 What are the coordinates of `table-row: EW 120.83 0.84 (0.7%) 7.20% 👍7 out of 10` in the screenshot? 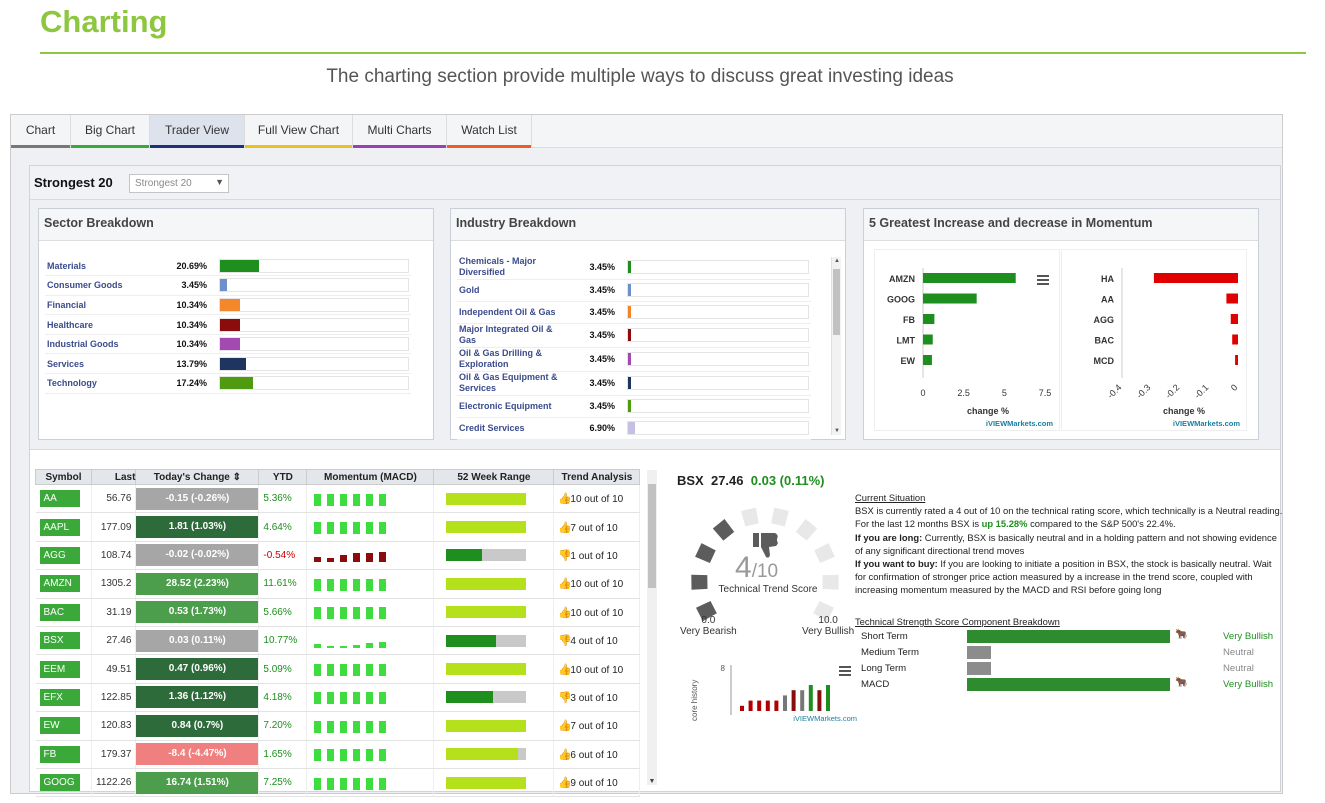 It's located at (338, 726).